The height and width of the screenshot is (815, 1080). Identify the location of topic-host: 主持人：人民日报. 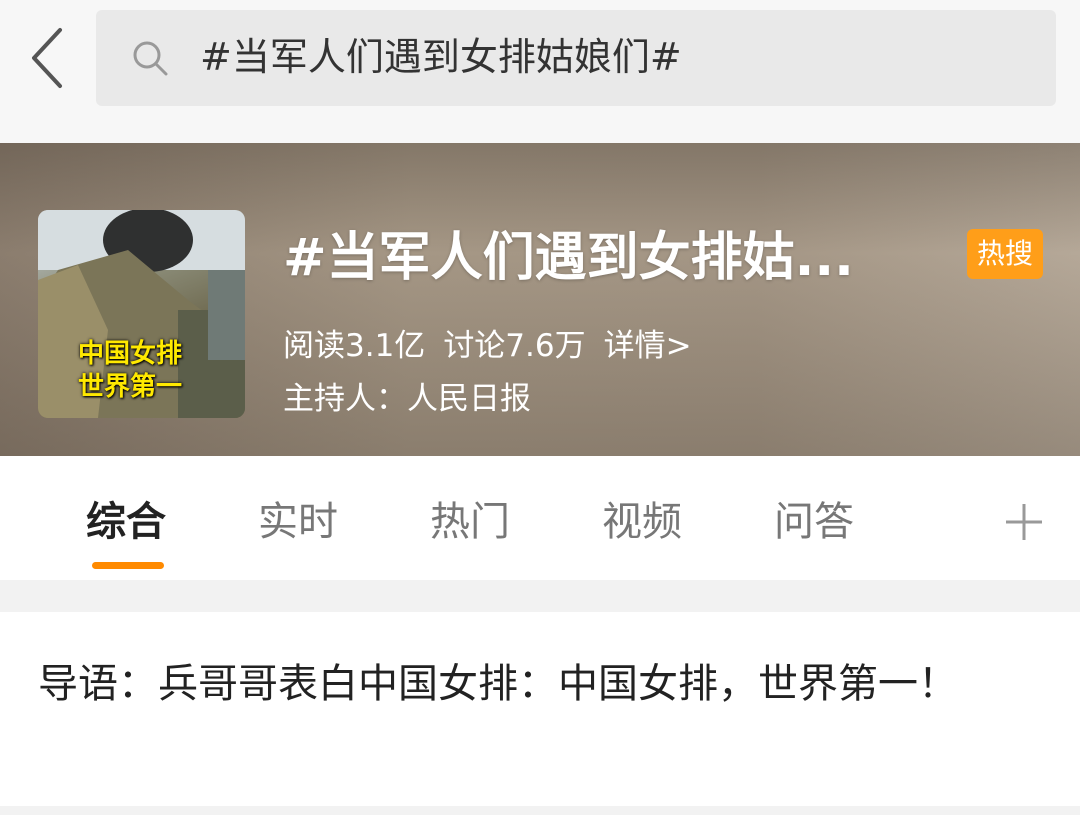
(407, 399).